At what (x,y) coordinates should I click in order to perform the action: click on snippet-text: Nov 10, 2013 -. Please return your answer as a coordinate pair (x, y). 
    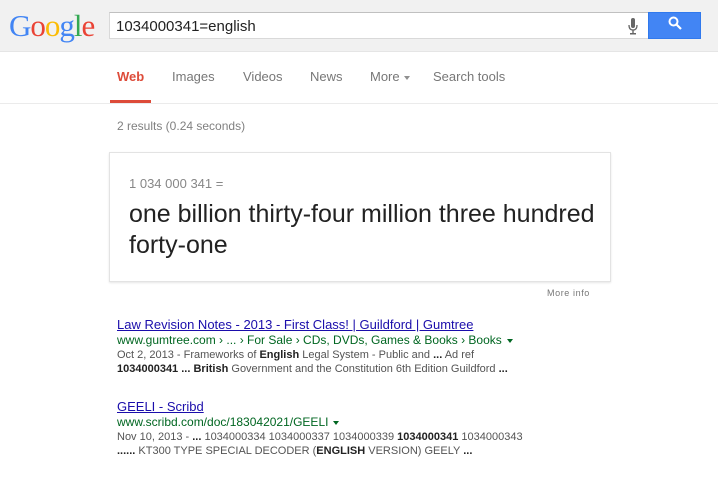
    Looking at the image, I should click on (155, 437).